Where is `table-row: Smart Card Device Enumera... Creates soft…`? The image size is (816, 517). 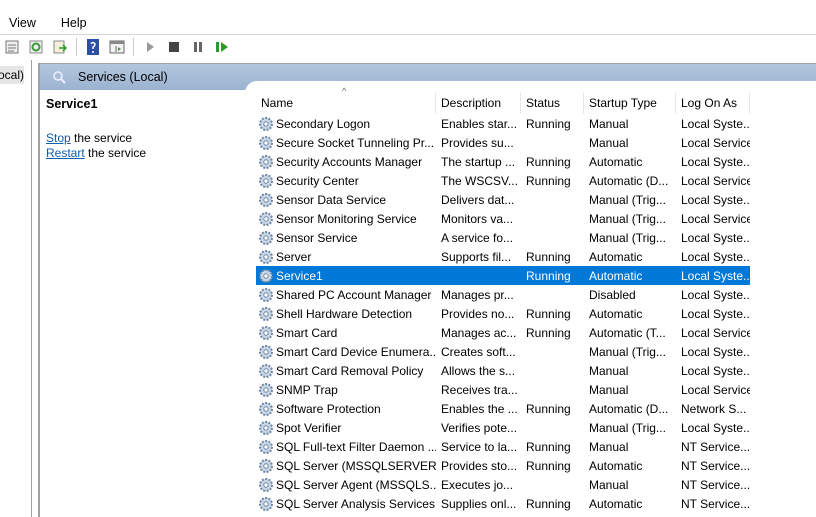
table-row: Smart Card Device Enumera... Creates soft… is located at coordinates (503, 351).